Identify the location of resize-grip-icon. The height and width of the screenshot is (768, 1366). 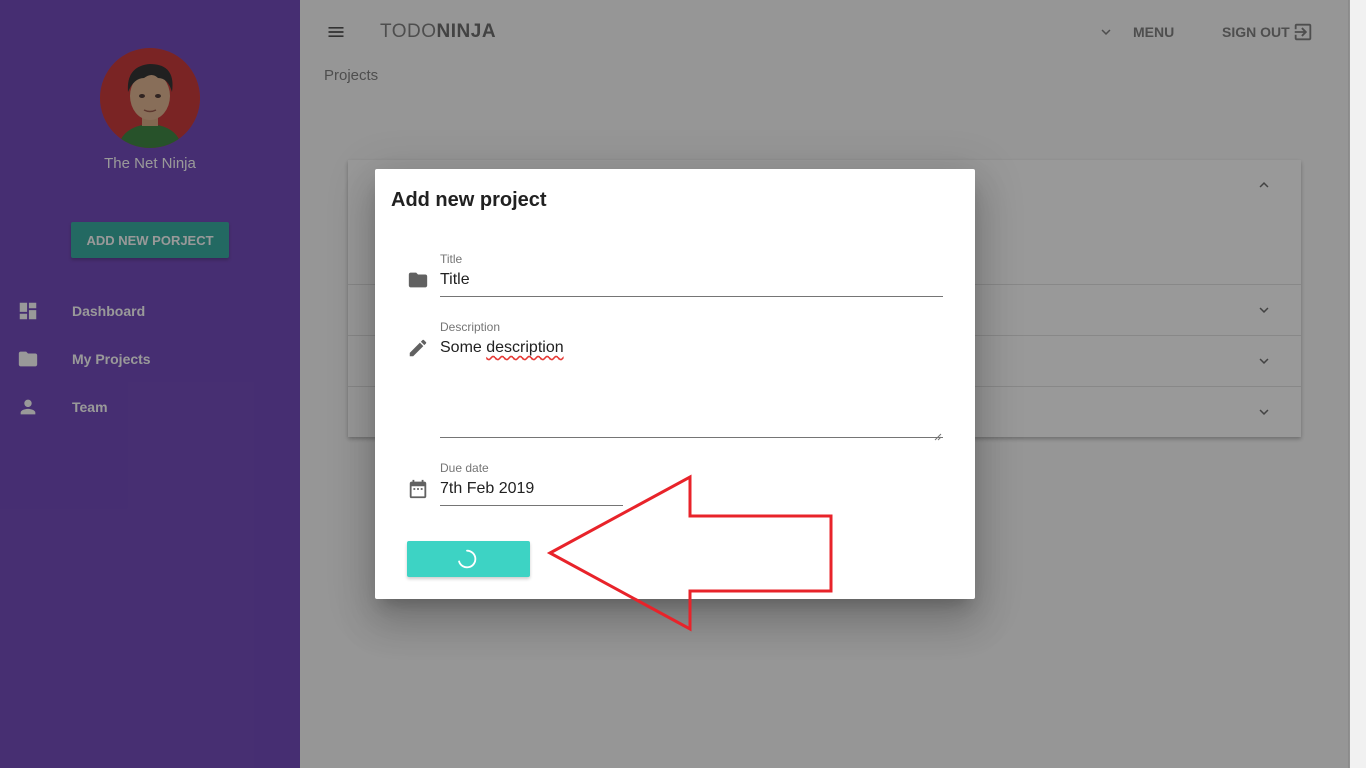
(938, 434).